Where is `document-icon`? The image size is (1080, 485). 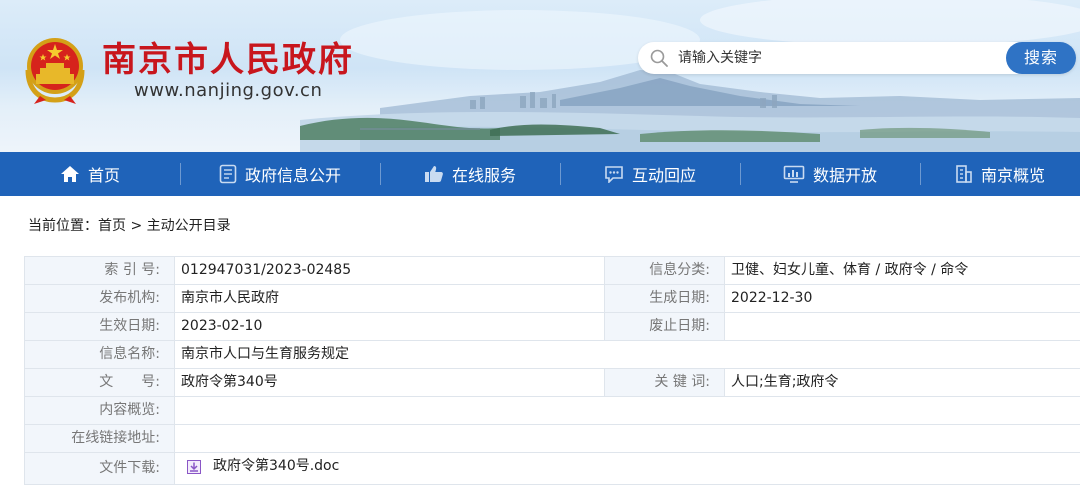 document-icon is located at coordinates (228, 174).